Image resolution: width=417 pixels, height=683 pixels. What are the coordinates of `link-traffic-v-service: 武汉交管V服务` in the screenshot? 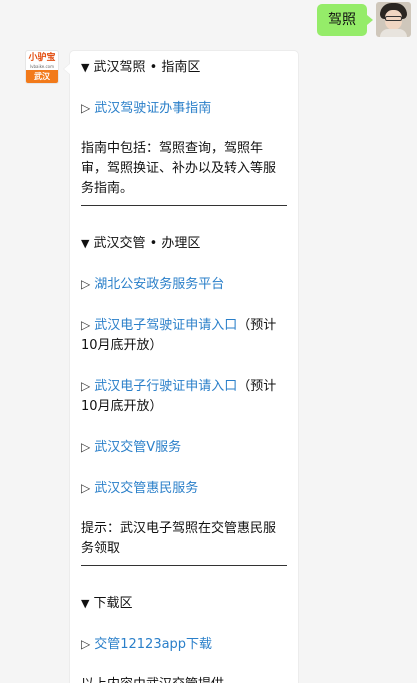 It's located at (137, 447).